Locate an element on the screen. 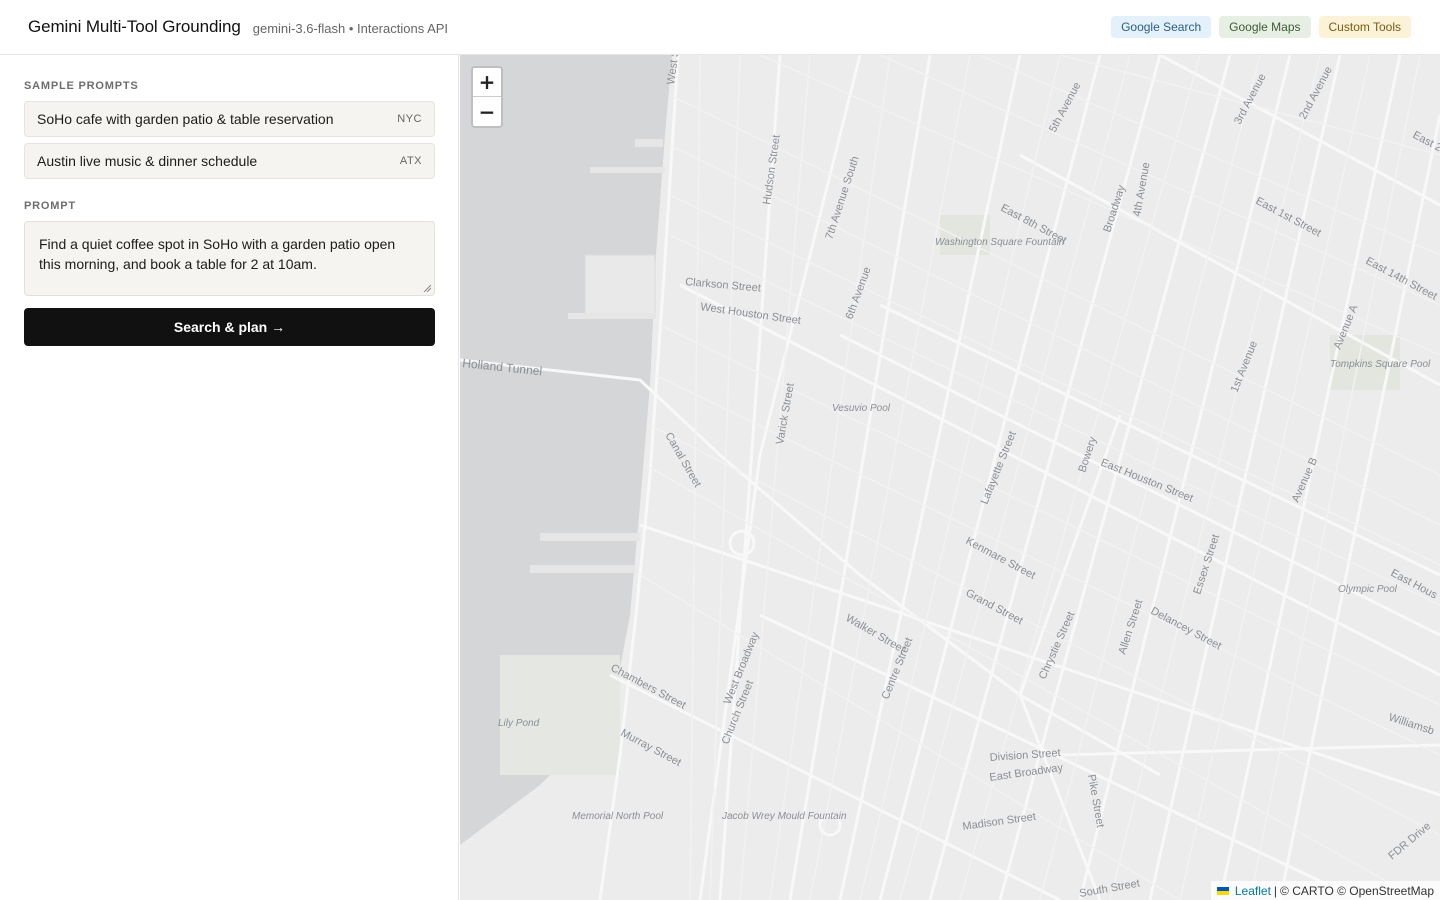  map-label: Jacob Wrey Mould Fountain is located at coordinates (784, 816).